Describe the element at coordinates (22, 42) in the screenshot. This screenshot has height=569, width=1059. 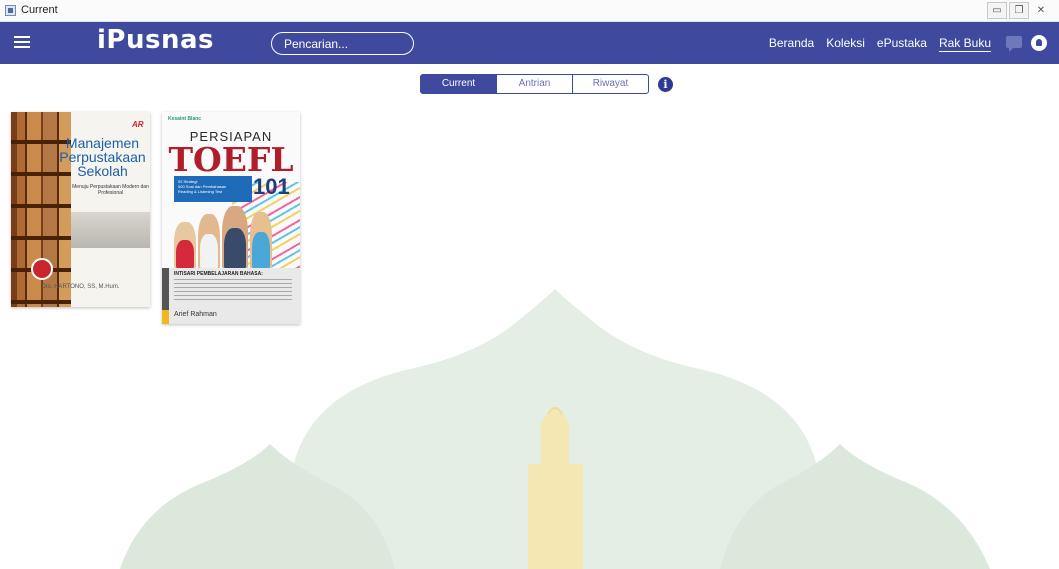
I see `menu-icon` at that location.